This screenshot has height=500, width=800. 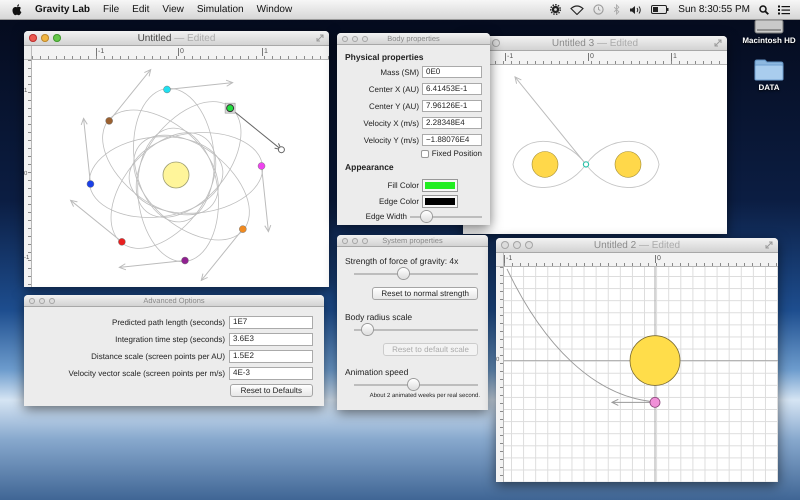 What do you see at coordinates (155, 38) in the screenshot?
I see `window-title: Untitled` at bounding box center [155, 38].